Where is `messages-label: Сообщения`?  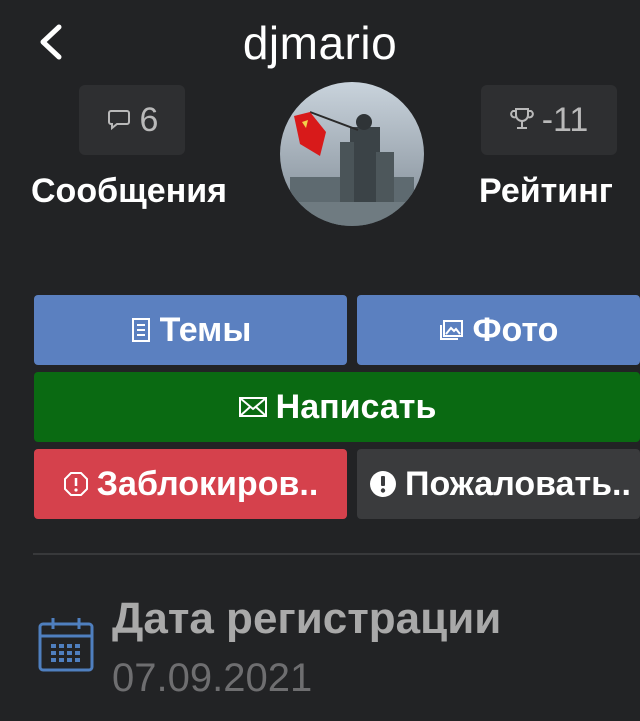
messages-label: Сообщения is located at coordinates (129, 191).